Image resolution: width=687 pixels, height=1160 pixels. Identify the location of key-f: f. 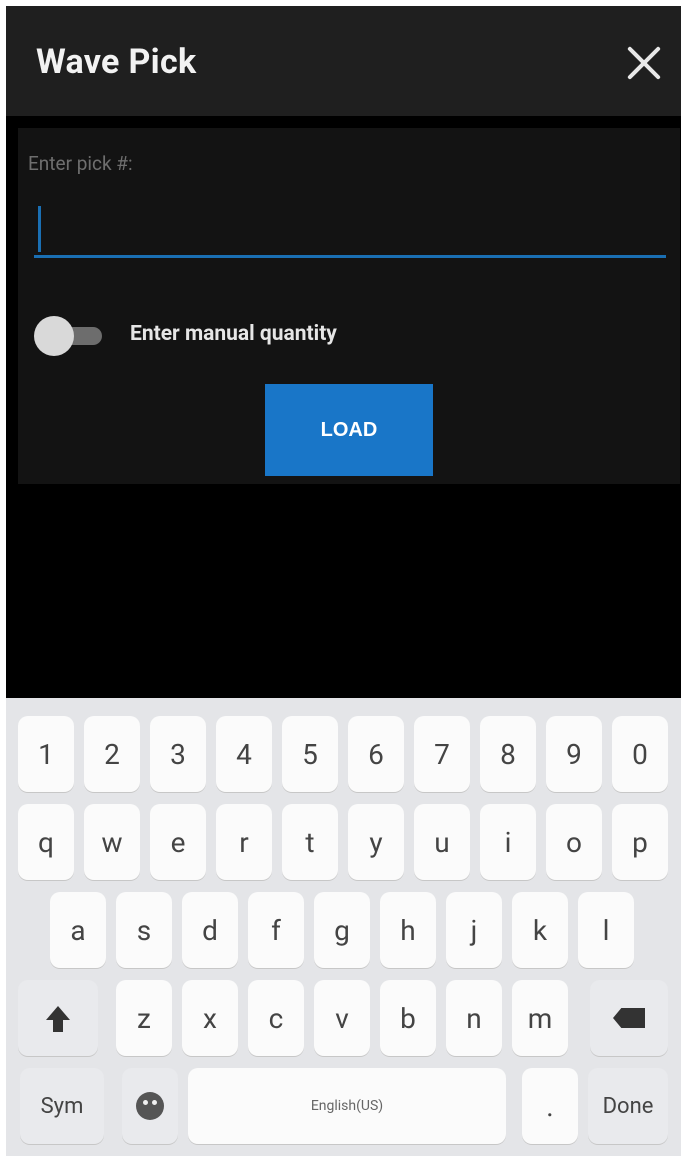
(276, 930).